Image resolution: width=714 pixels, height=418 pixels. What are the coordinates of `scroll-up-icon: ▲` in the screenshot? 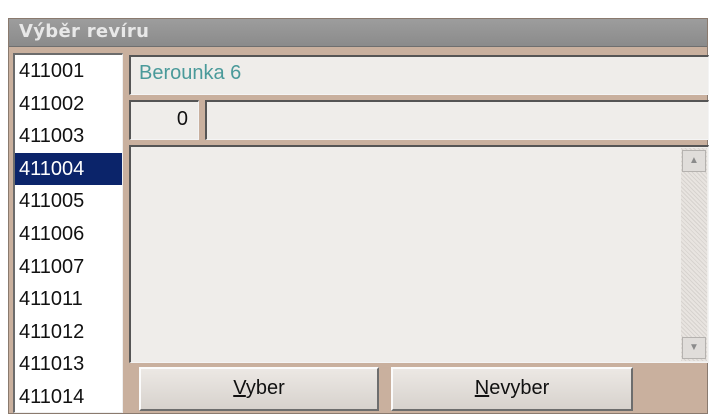 It's located at (694, 161).